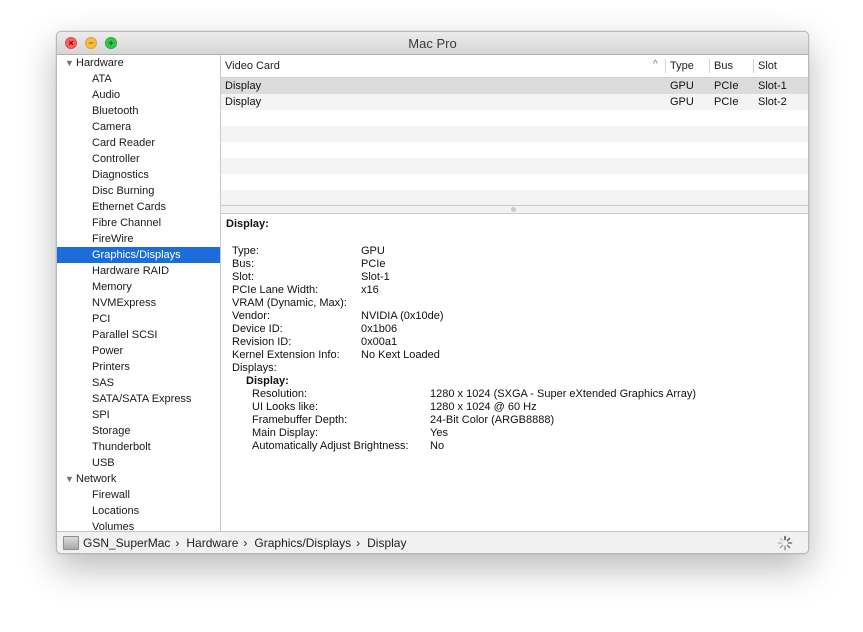 This screenshot has width=863, height=632. Describe the element at coordinates (142, 399) in the screenshot. I see `sidebar-item-label: SATA/SATA Express` at that location.